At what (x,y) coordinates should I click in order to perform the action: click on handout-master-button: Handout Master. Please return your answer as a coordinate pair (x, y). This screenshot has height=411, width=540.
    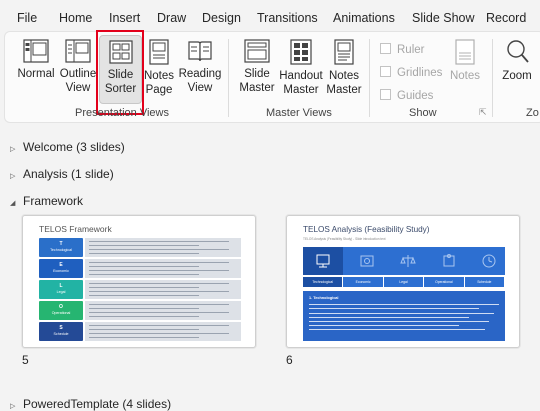
    Looking at the image, I should click on (301, 67).